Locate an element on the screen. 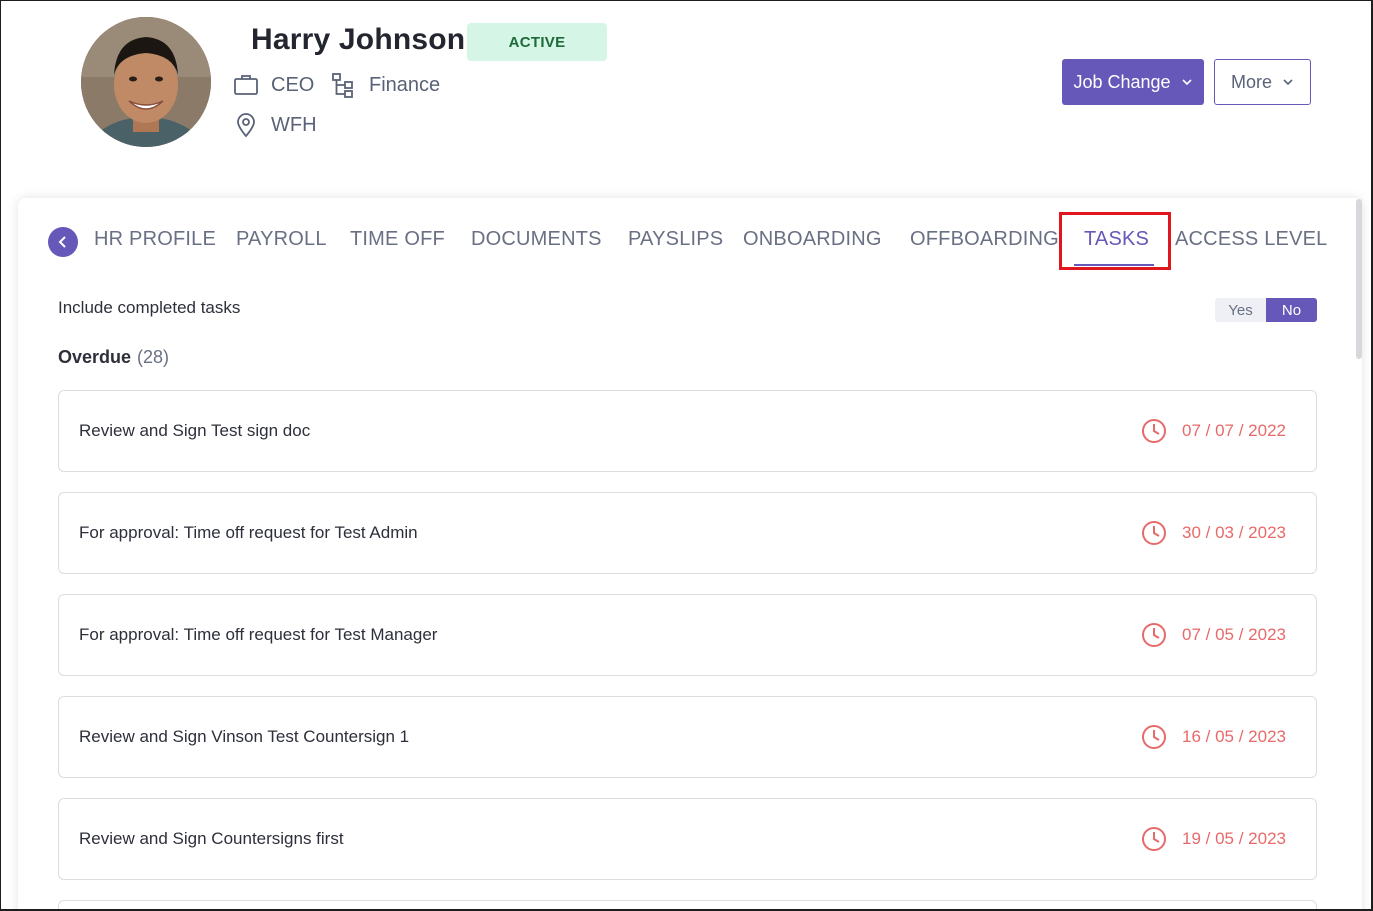 The width and height of the screenshot is (1373, 911). job-title-row: CEO is located at coordinates (273, 85).